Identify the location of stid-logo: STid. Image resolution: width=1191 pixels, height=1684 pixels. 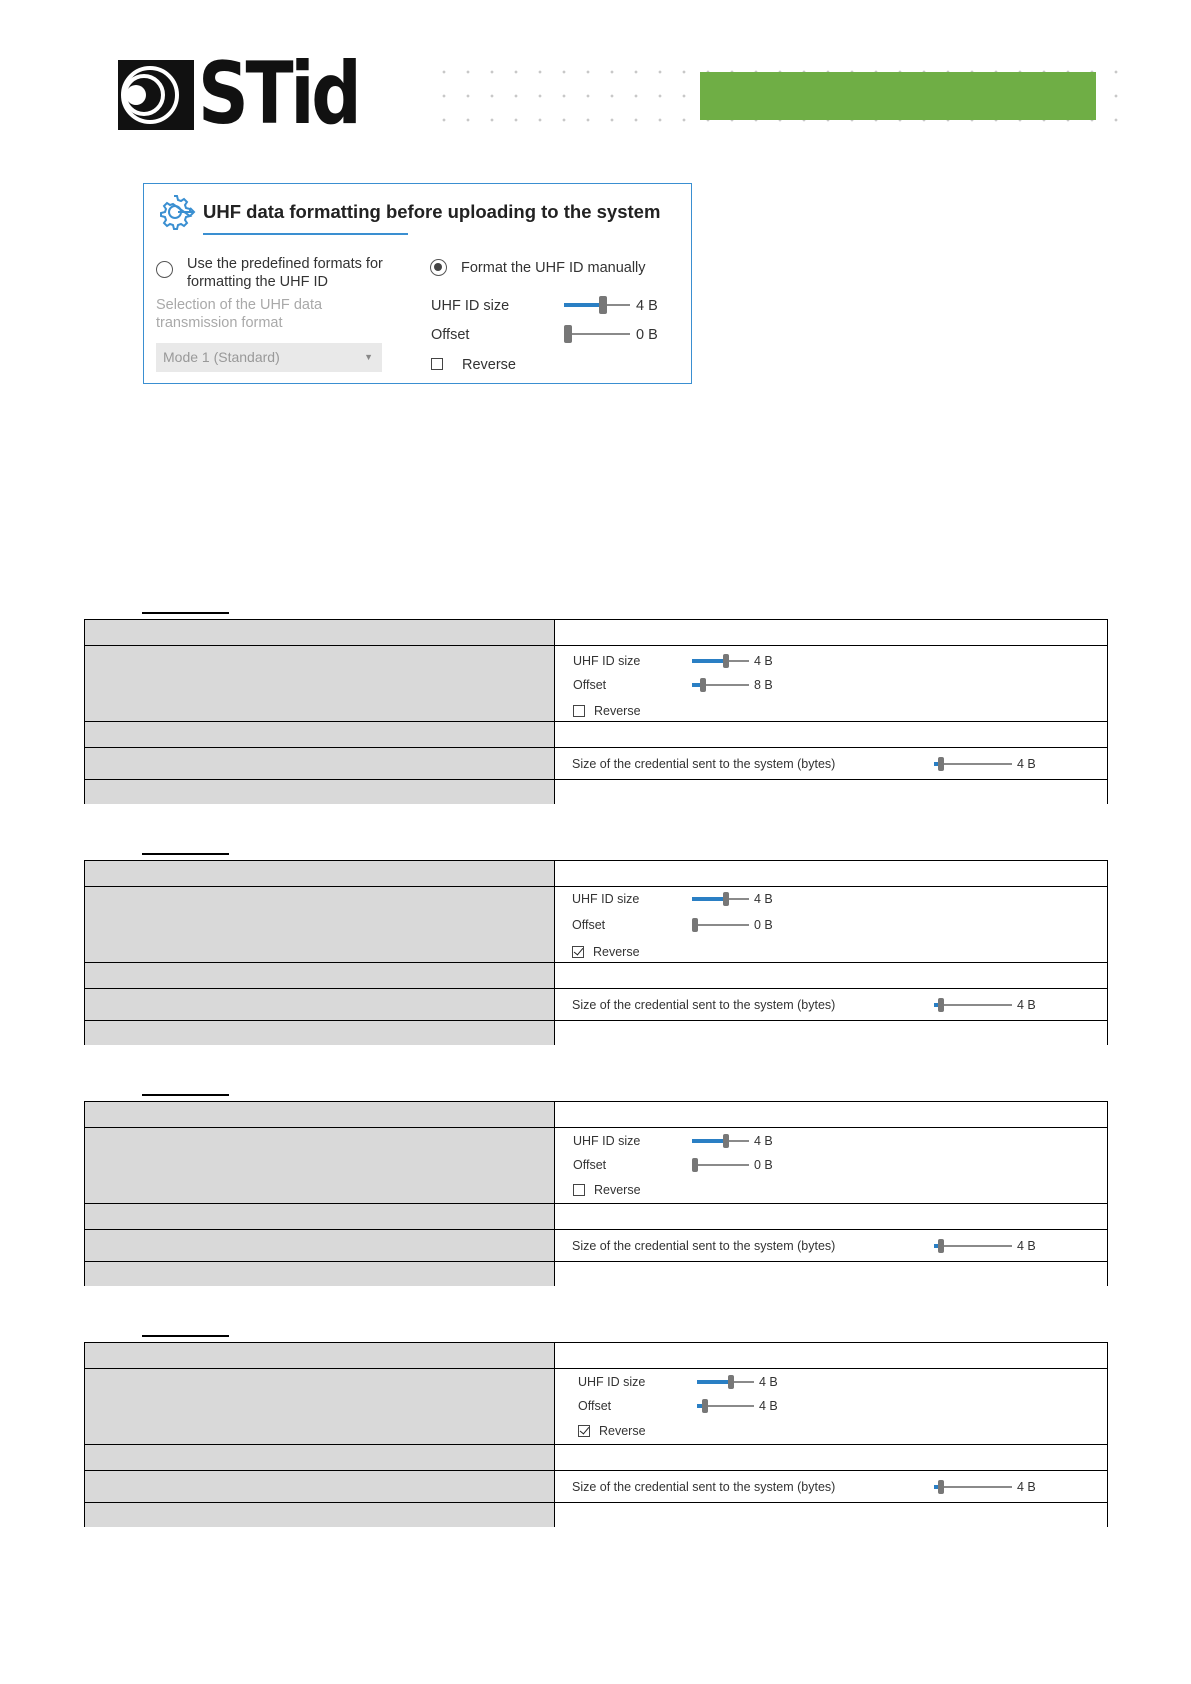
(240, 94).